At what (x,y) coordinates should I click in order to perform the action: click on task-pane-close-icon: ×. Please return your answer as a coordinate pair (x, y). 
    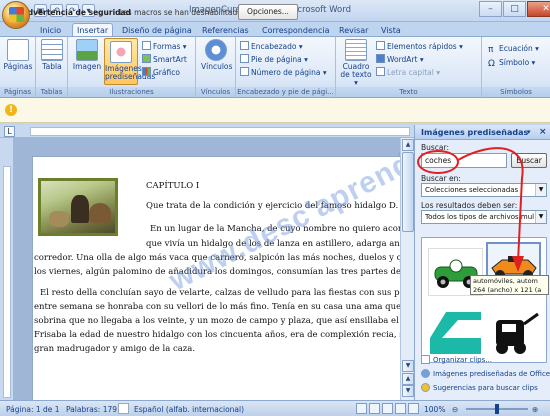
    Looking at the image, I should click on (543, 132).